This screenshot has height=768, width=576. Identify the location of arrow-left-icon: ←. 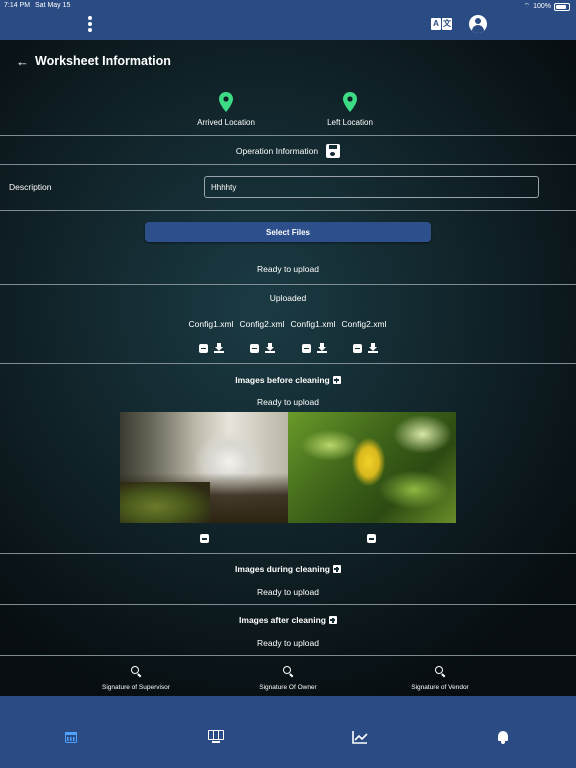
(22, 61).